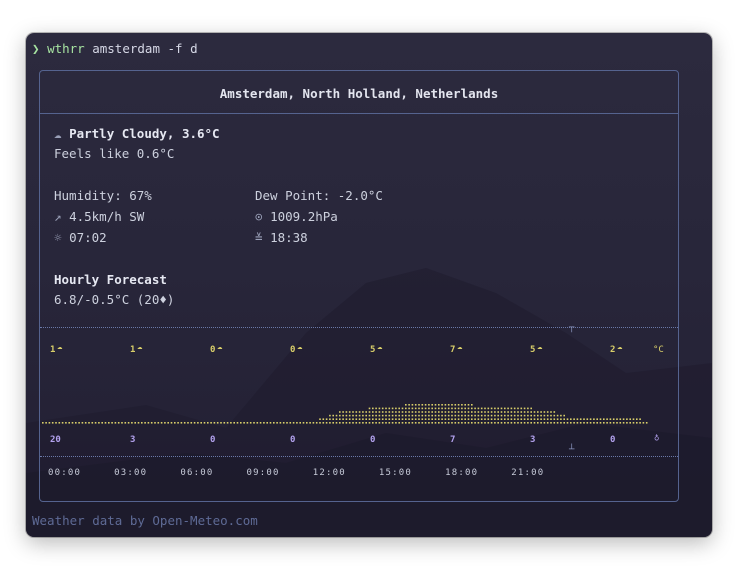 This screenshot has width=750, height=572. Describe the element at coordinates (657, 438) in the screenshot. I see `precipitation-icon: ♁` at that location.